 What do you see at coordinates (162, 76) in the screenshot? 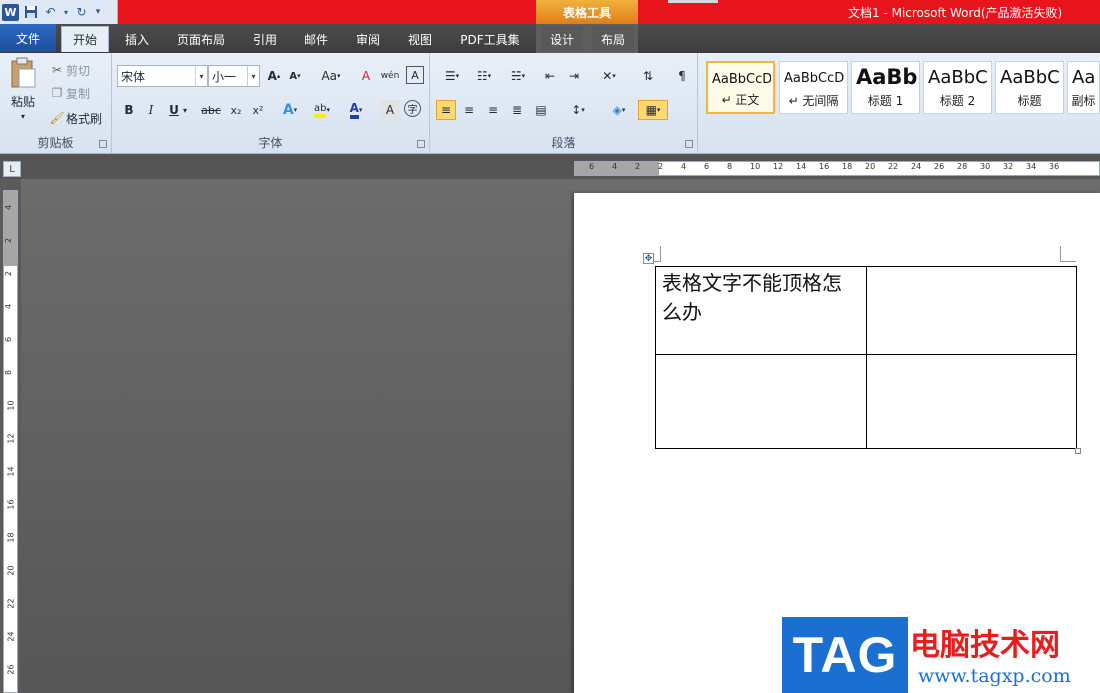
I see `font-name-combo: 宋体 ▾` at bounding box center [162, 76].